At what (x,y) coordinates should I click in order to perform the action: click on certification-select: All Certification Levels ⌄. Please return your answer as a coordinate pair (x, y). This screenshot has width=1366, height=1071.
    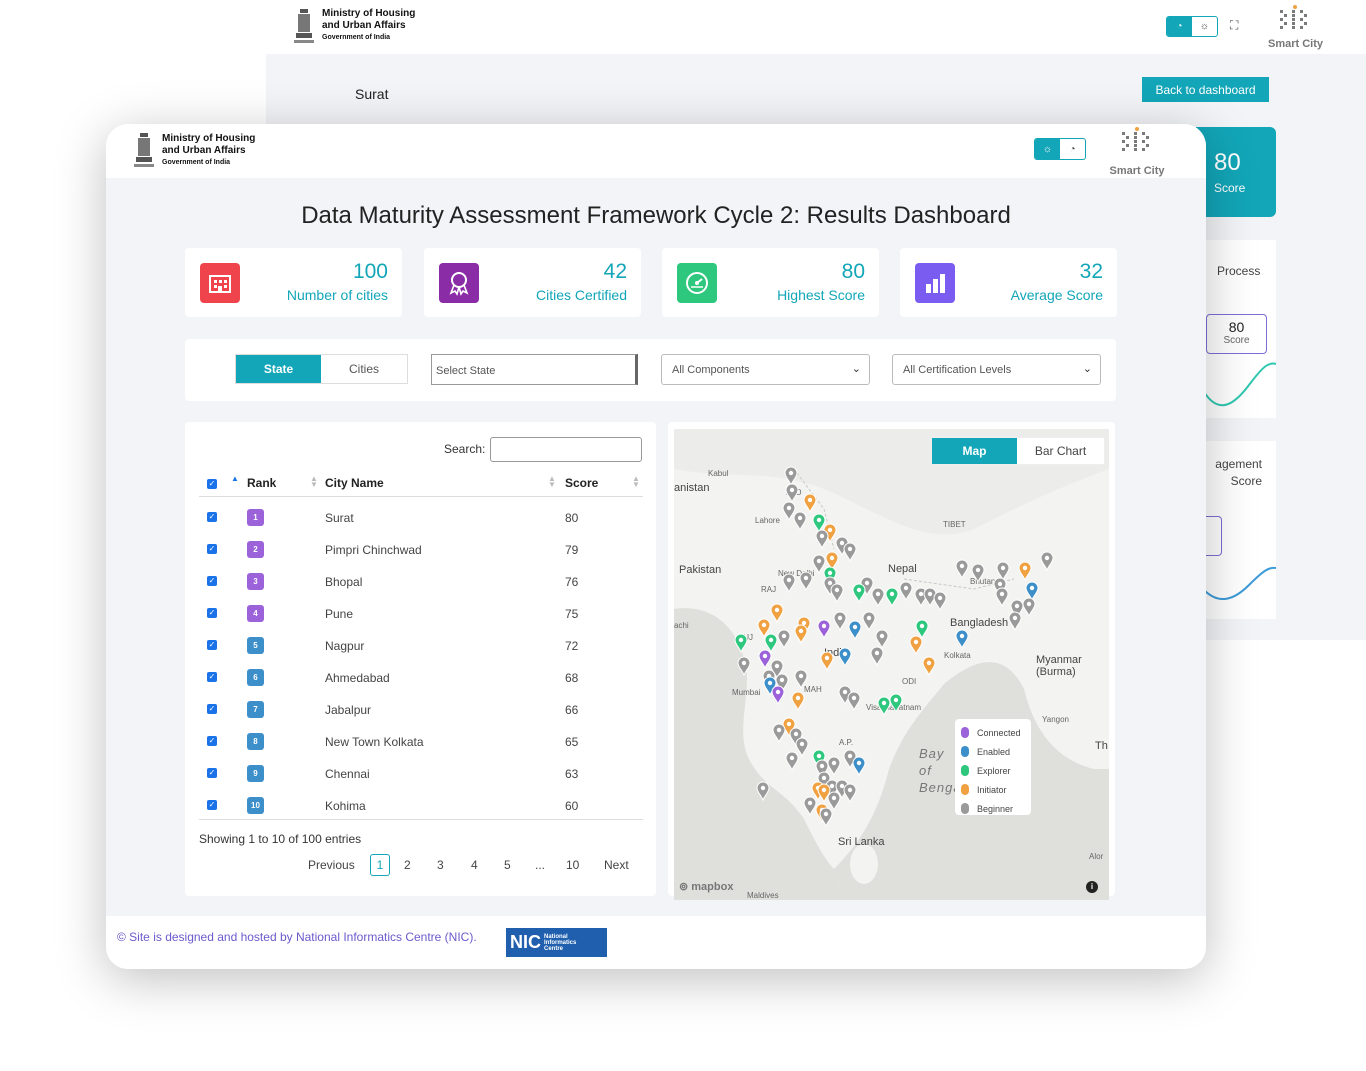
    Looking at the image, I should click on (996, 369).